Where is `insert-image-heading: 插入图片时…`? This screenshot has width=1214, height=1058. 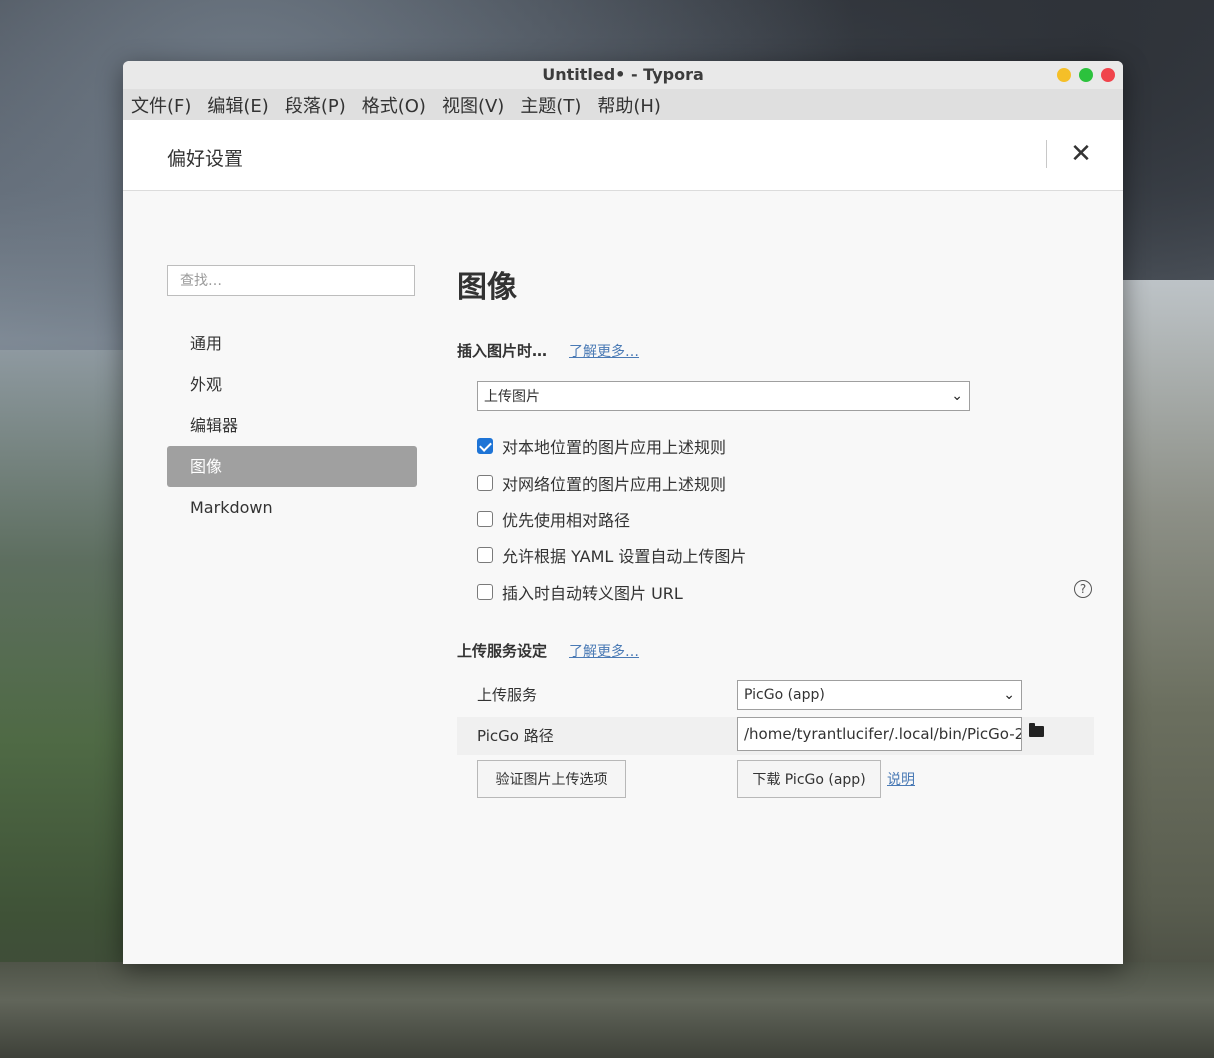
insert-image-heading: 插入图片时… is located at coordinates (502, 351).